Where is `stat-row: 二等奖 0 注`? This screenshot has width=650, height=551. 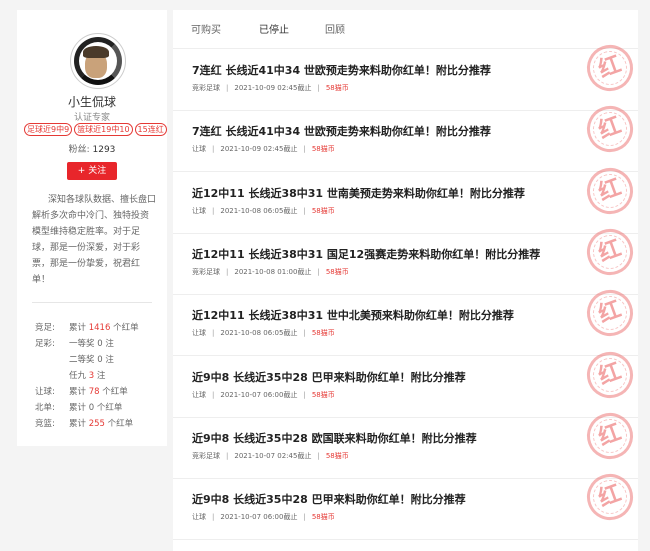
stat-row: 二等奖 0 注 is located at coordinates (100, 360).